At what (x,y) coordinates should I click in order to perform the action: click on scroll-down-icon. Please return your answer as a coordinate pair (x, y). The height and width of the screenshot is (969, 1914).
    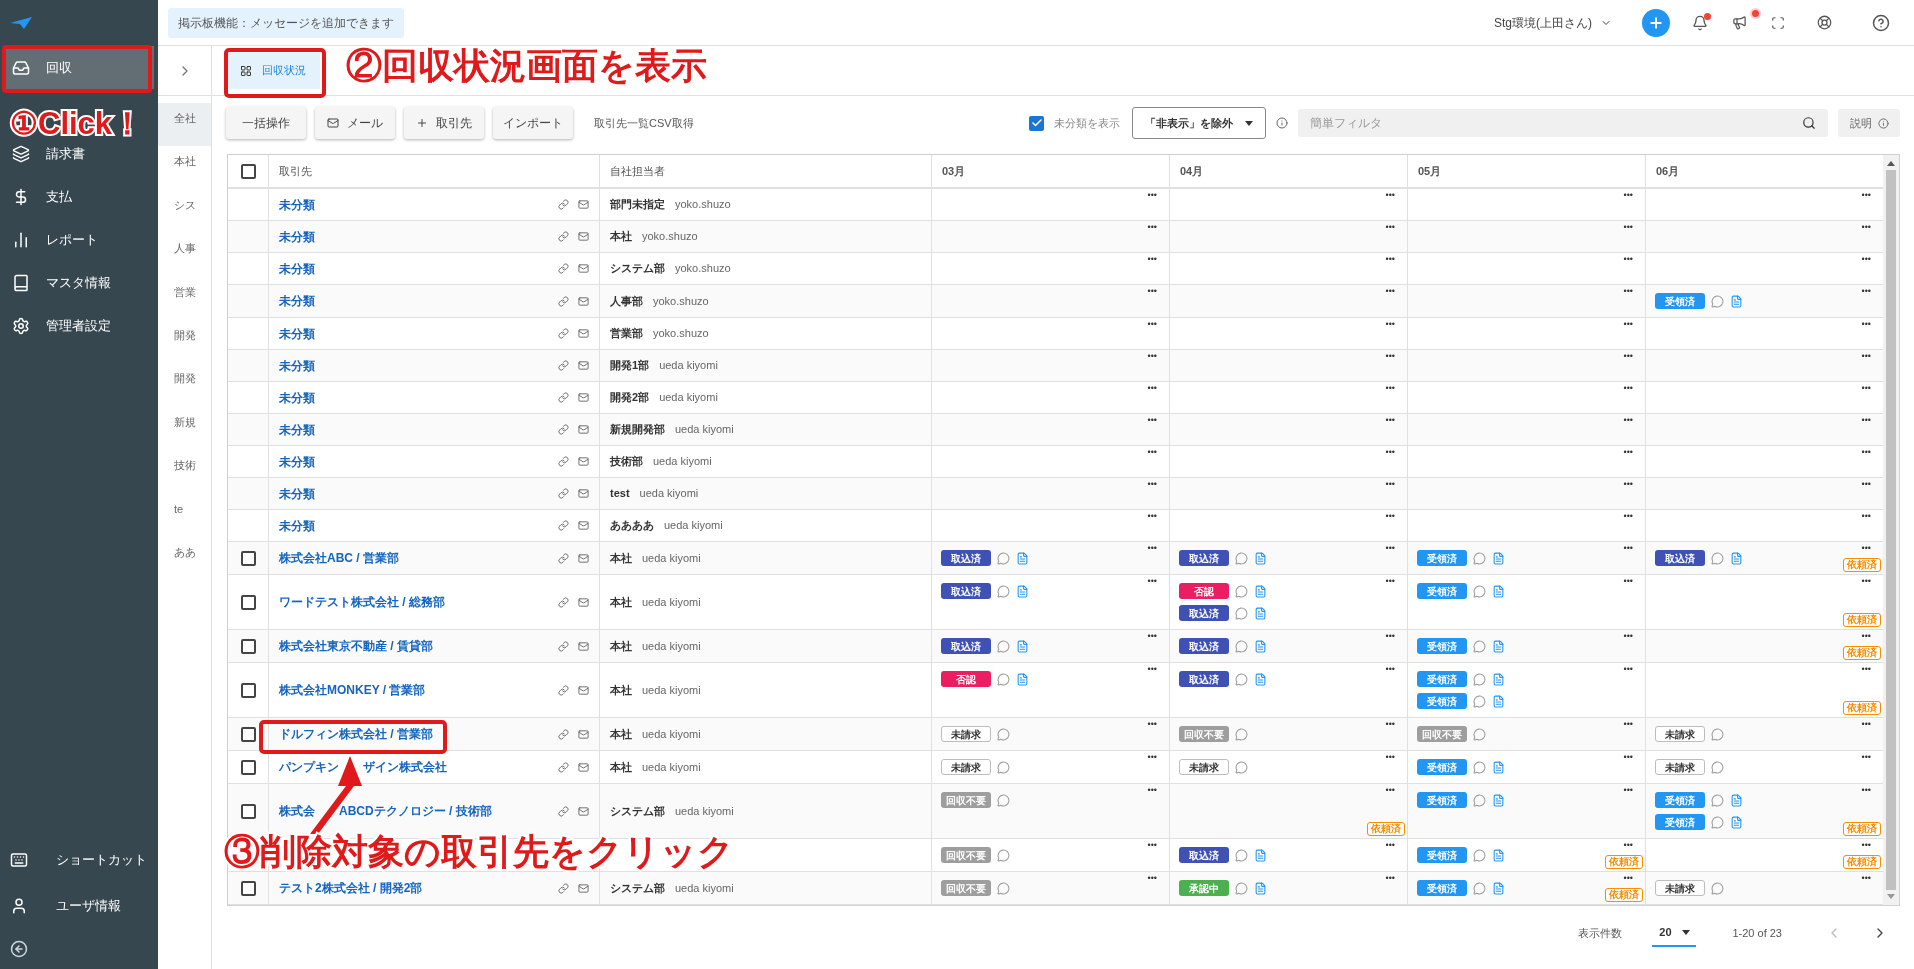
    Looking at the image, I should click on (1891, 896).